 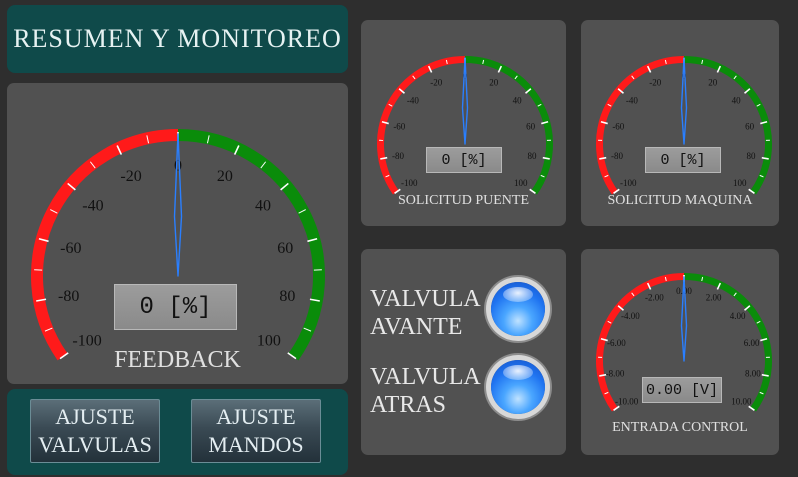 I want to click on page-title: RESUMEN Y MONITOREO, so click(x=177, y=38).